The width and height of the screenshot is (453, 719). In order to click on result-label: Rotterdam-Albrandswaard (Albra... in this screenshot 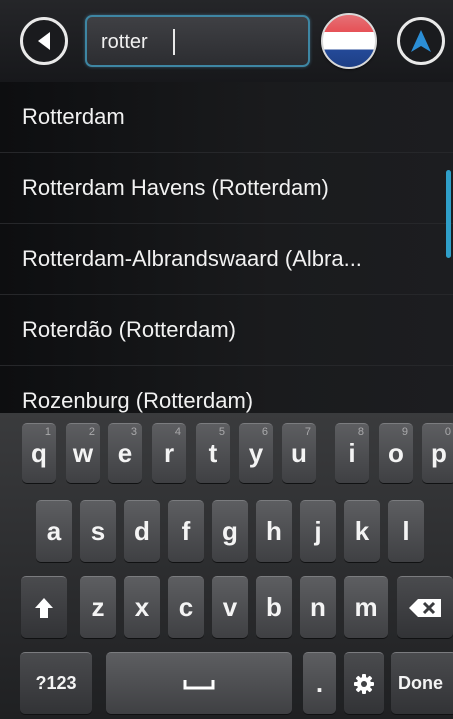, I will do `click(192, 258)`.